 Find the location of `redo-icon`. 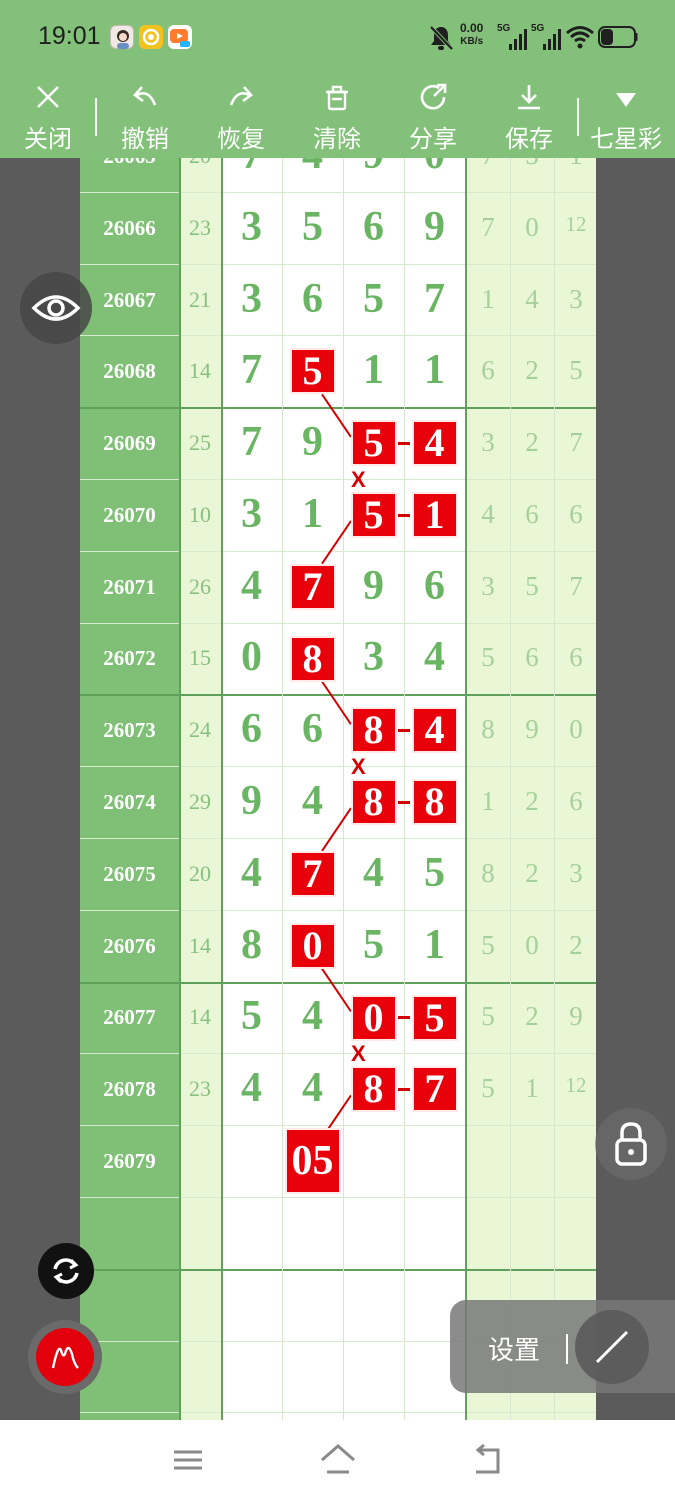

redo-icon is located at coordinates (241, 96).